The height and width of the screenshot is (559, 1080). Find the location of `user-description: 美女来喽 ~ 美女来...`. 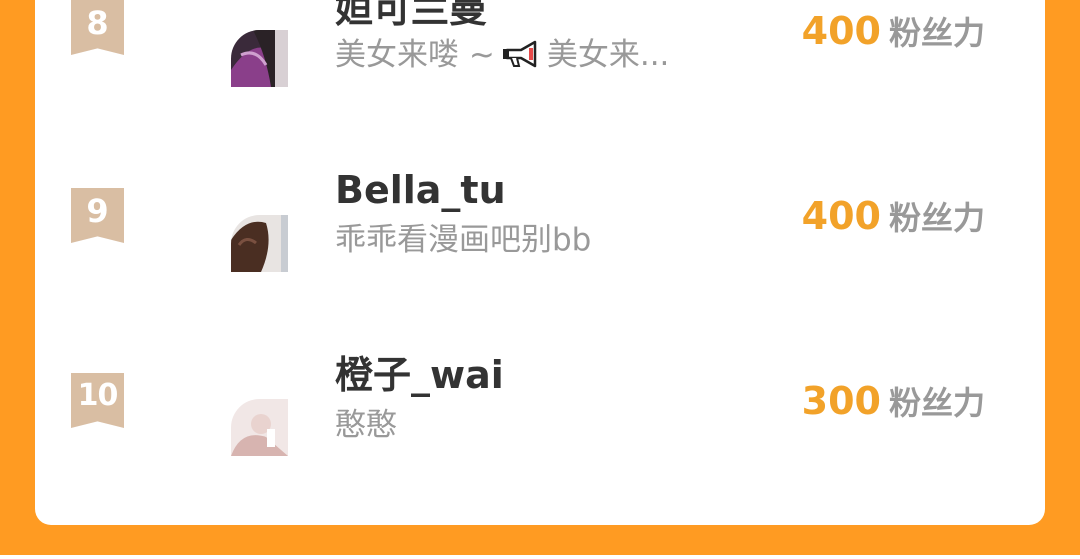

user-description: 美女来喽 ~ 美女来... is located at coordinates (502, 55).